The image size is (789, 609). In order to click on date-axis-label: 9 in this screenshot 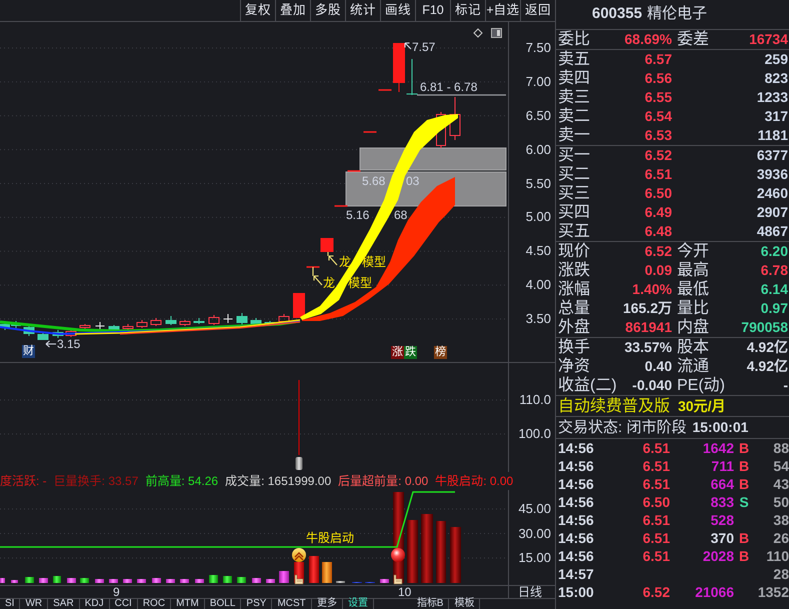, I will do `click(116, 592)`.